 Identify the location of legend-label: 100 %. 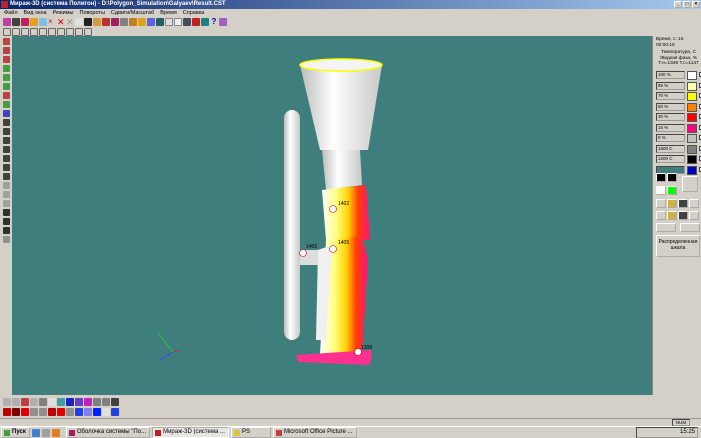
(670, 75).